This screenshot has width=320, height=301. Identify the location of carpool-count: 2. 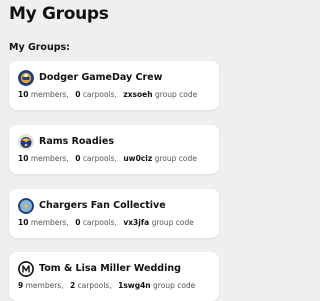
(72, 285).